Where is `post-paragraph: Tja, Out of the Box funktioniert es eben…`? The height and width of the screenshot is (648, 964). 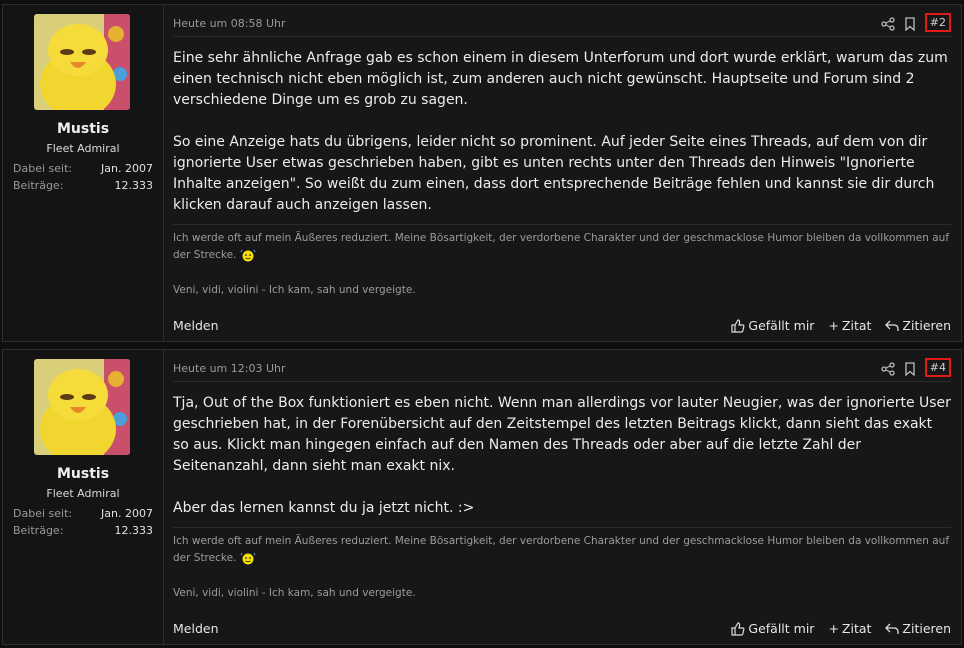
post-paragraph: Tja, Out of the Box funktioniert es eben… is located at coordinates (562, 434).